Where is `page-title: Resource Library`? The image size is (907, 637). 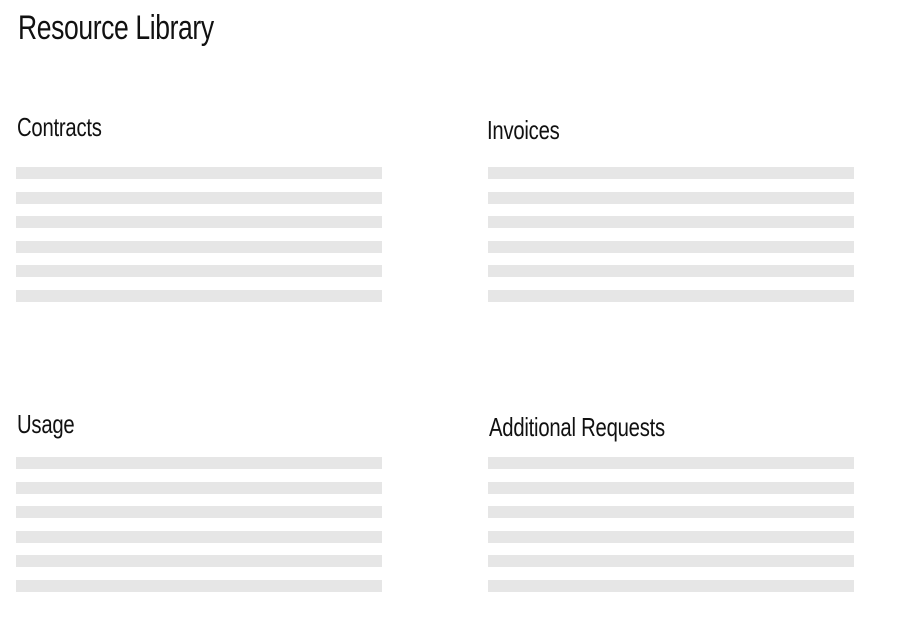 page-title: Resource Library is located at coordinates (116, 28).